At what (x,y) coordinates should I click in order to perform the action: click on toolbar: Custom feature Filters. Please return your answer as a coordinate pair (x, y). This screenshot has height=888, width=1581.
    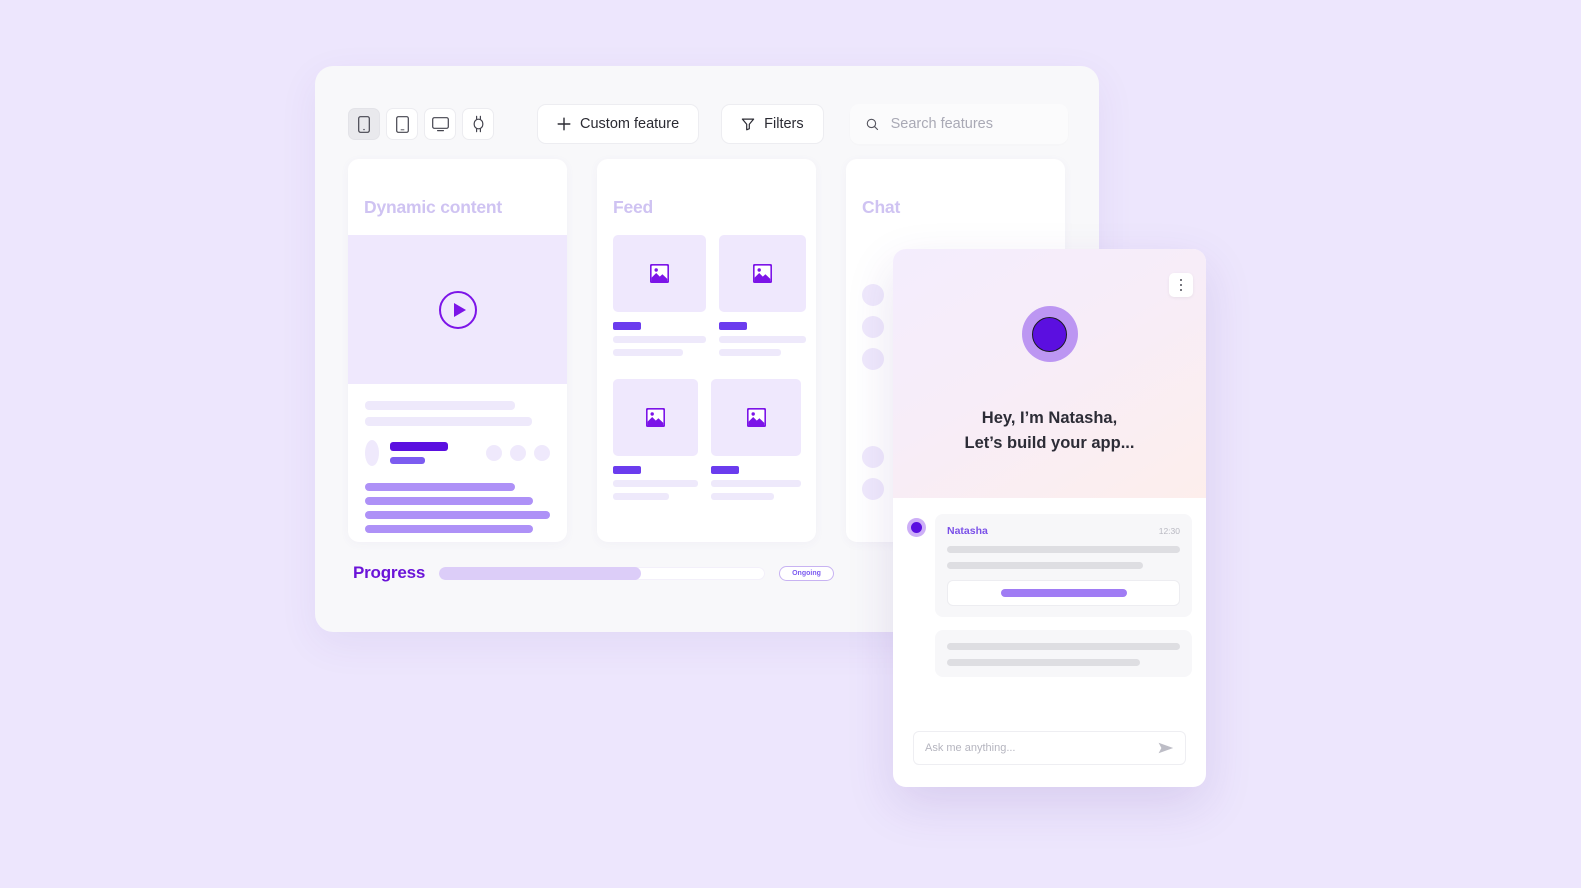
    Looking at the image, I should click on (708, 124).